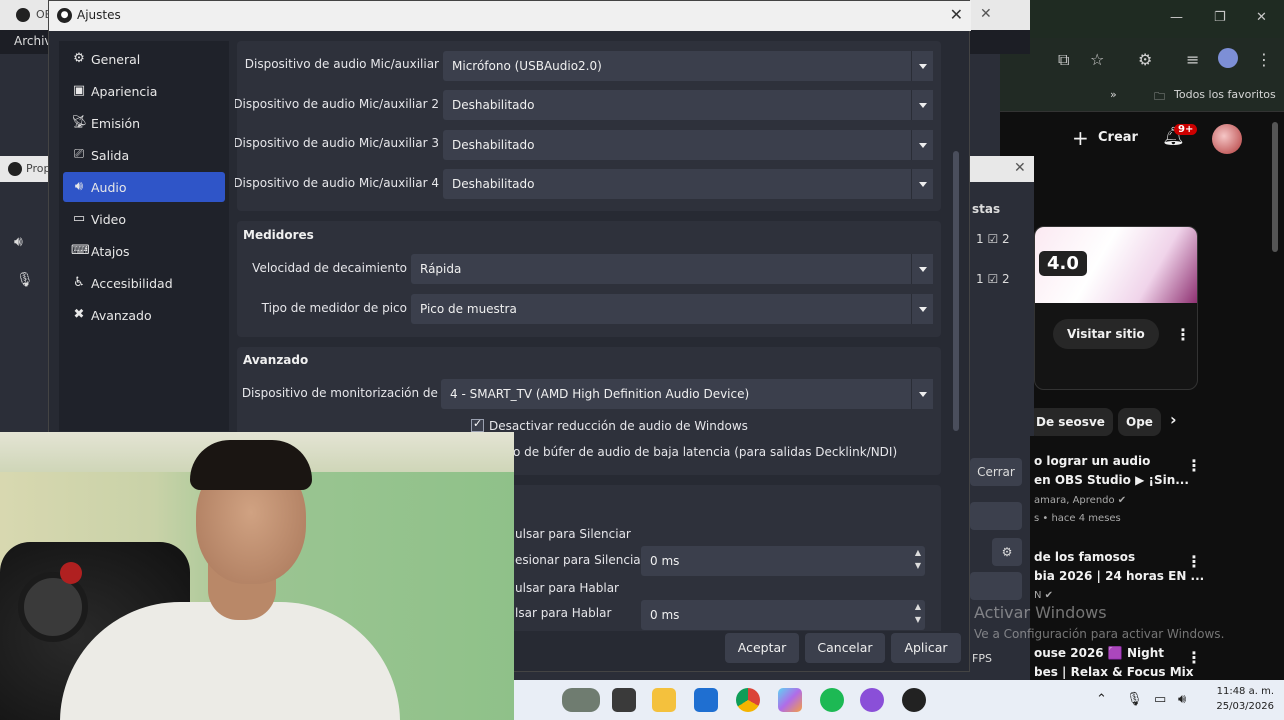  What do you see at coordinates (688, 145) in the screenshot?
I see `mic-device-3-select: Deshabilitado` at bounding box center [688, 145].